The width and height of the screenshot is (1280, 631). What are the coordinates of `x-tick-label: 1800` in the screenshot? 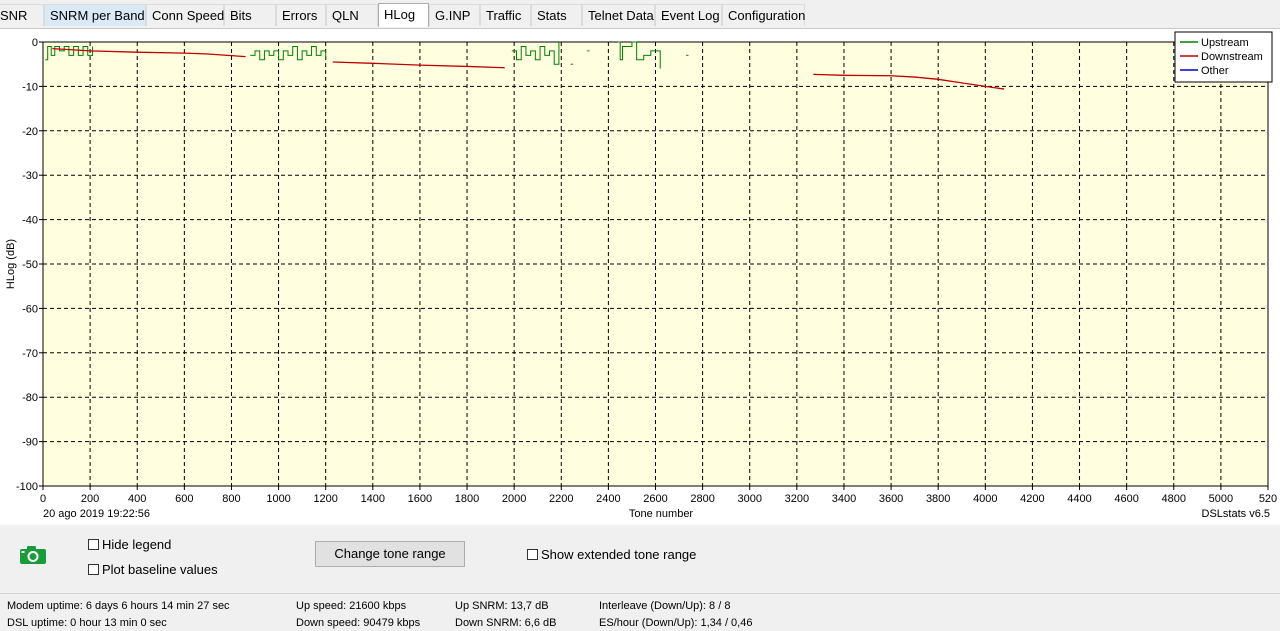 It's located at (467, 499).